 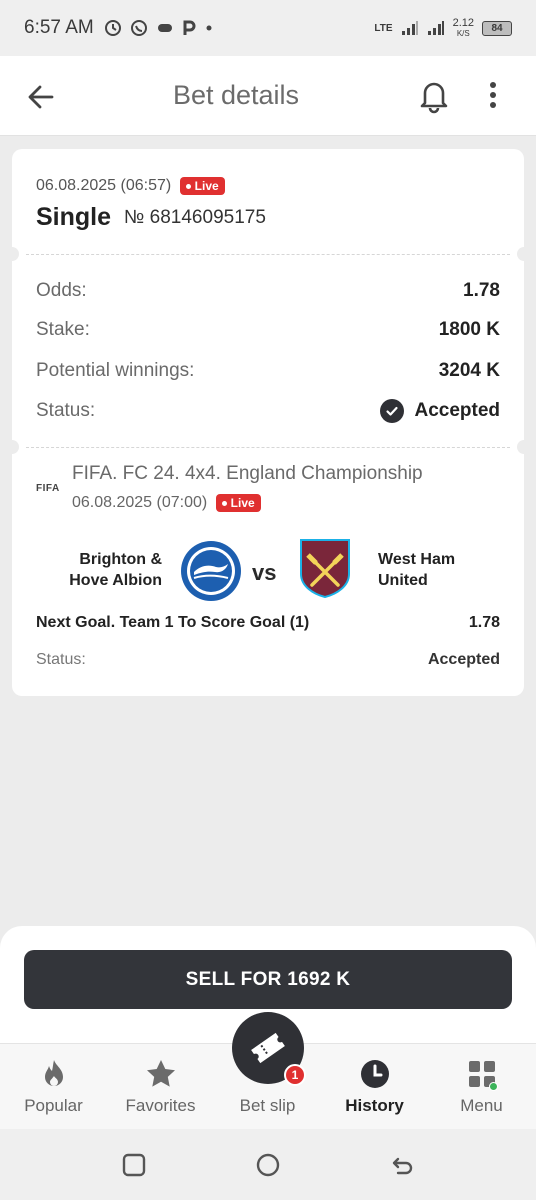 I want to click on brighton-crest-icon, so click(x=211, y=571).